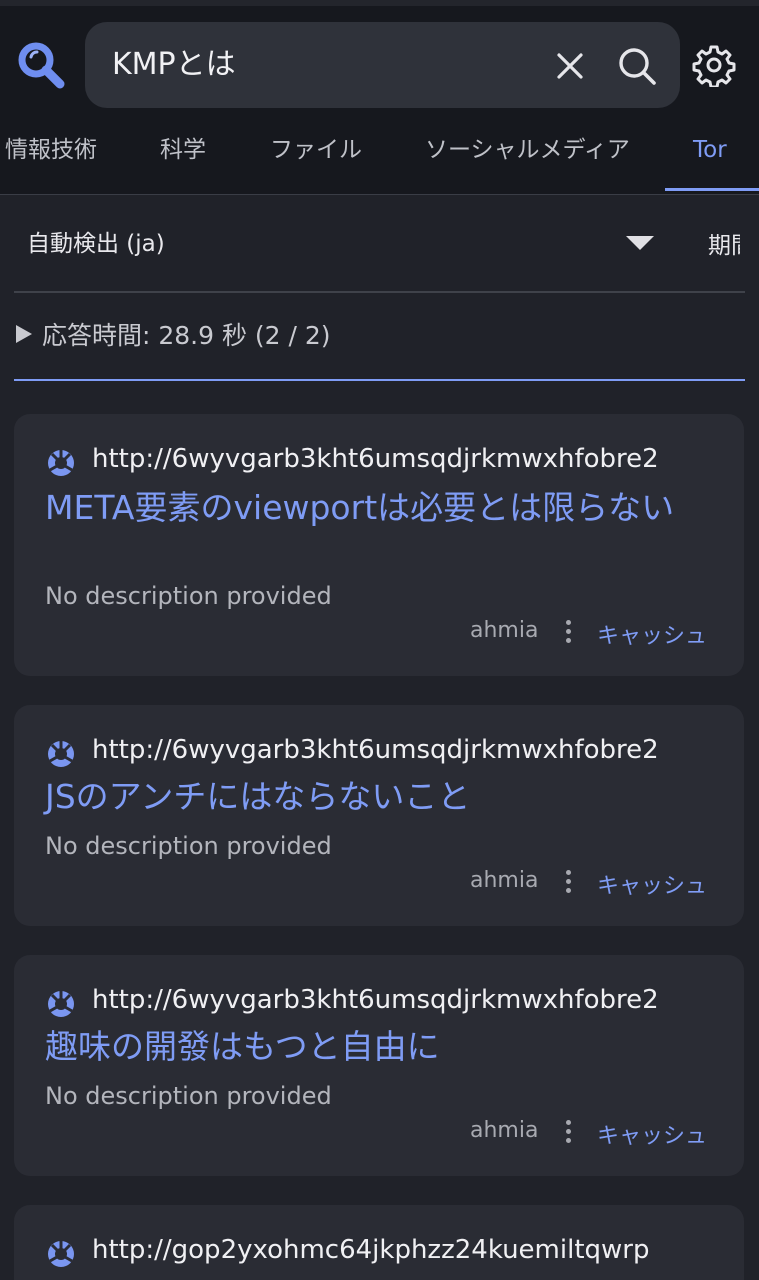  Describe the element at coordinates (379, 244) in the screenshot. I see `filter-row: 自動検出 (ja) 期間` at that location.